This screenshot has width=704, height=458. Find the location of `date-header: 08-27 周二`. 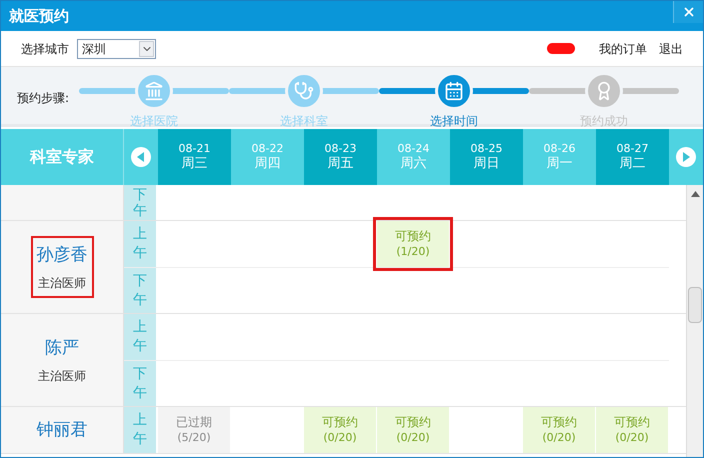

date-header: 08-27 周二 is located at coordinates (632, 157).